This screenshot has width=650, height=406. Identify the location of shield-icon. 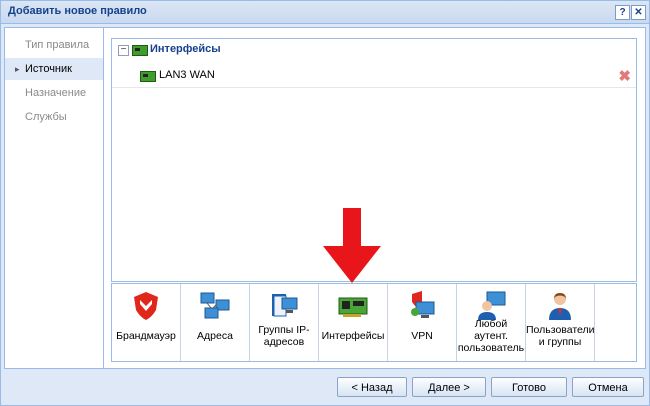
(146, 306).